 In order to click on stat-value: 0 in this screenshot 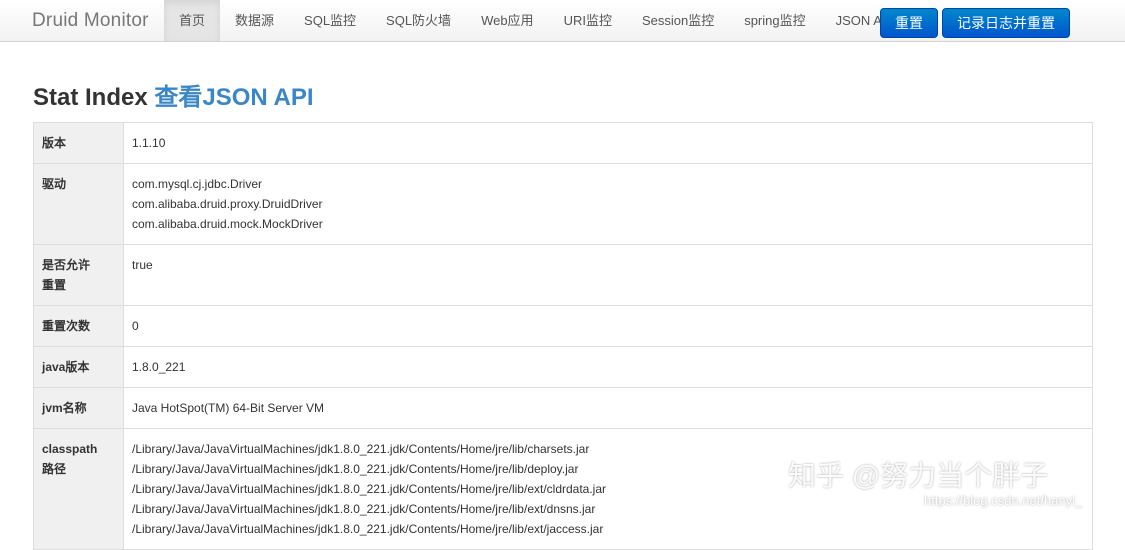, I will do `click(608, 326)`.